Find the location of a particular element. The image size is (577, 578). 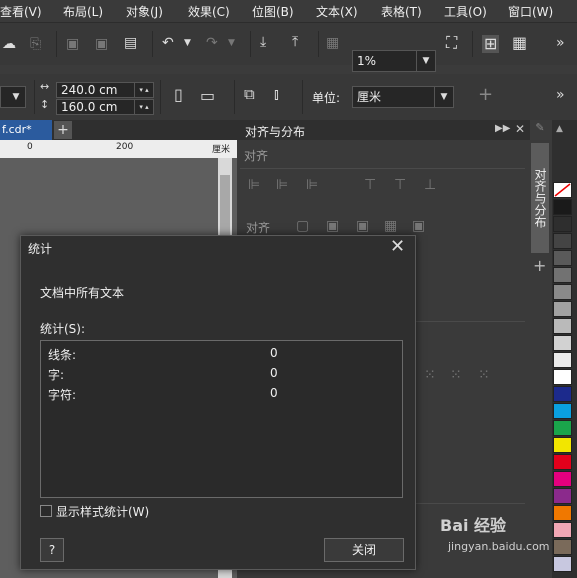

horizontal-ruler: 0 200 厘米 is located at coordinates (118, 149).